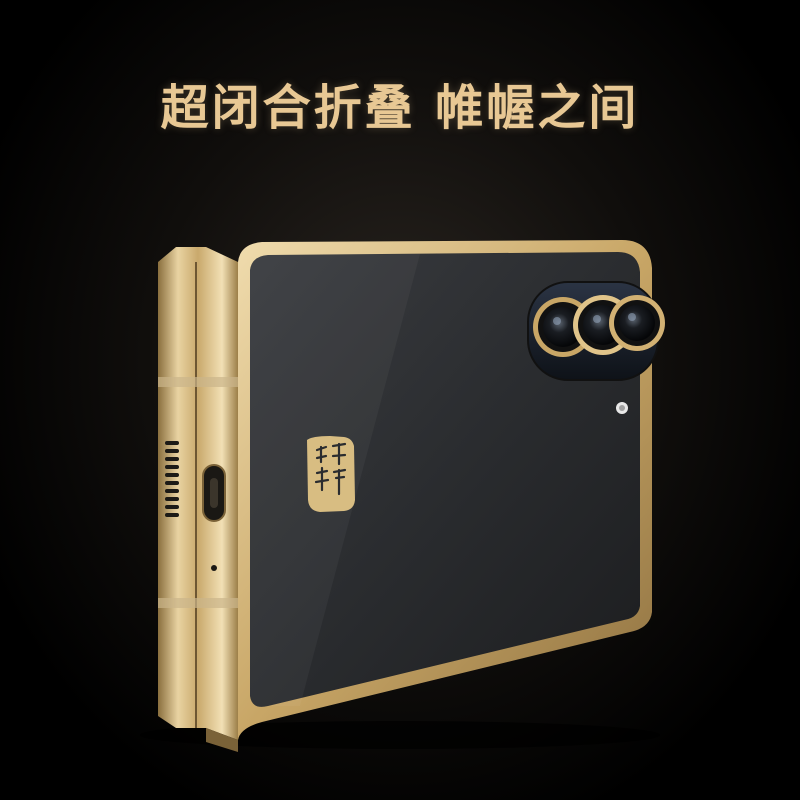 Image resolution: width=800 pixels, height=800 pixels. Describe the element at coordinates (637, 323) in the screenshot. I see `camera-lens` at that location.